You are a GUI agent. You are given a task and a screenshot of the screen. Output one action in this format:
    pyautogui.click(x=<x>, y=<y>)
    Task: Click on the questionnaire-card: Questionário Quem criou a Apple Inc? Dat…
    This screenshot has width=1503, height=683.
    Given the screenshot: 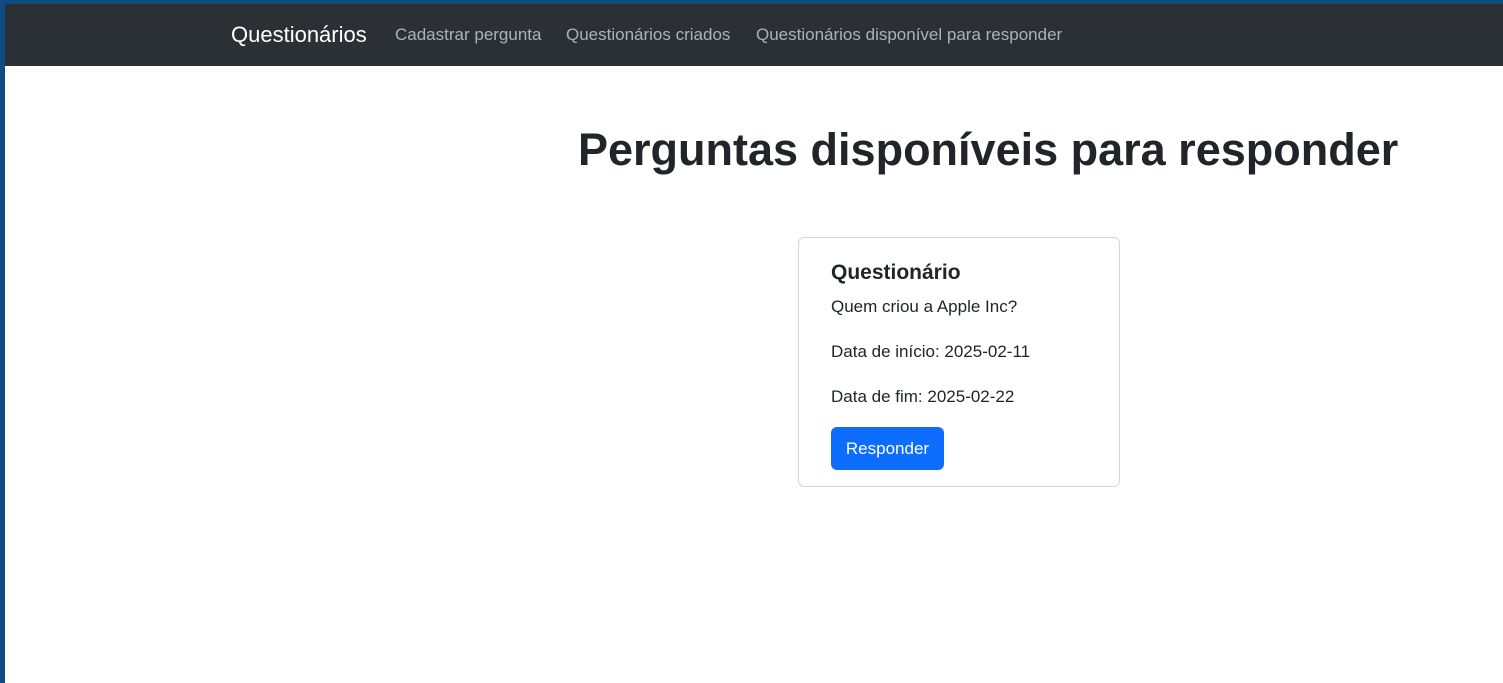 What is the action you would take?
    pyautogui.click(x=959, y=362)
    